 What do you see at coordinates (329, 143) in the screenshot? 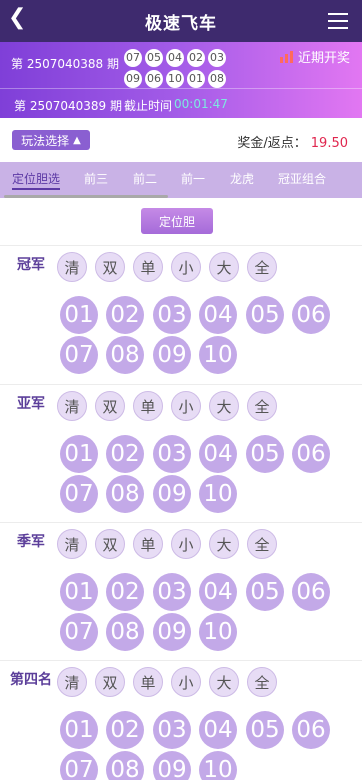
I see `prize-value: 19.50` at bounding box center [329, 143].